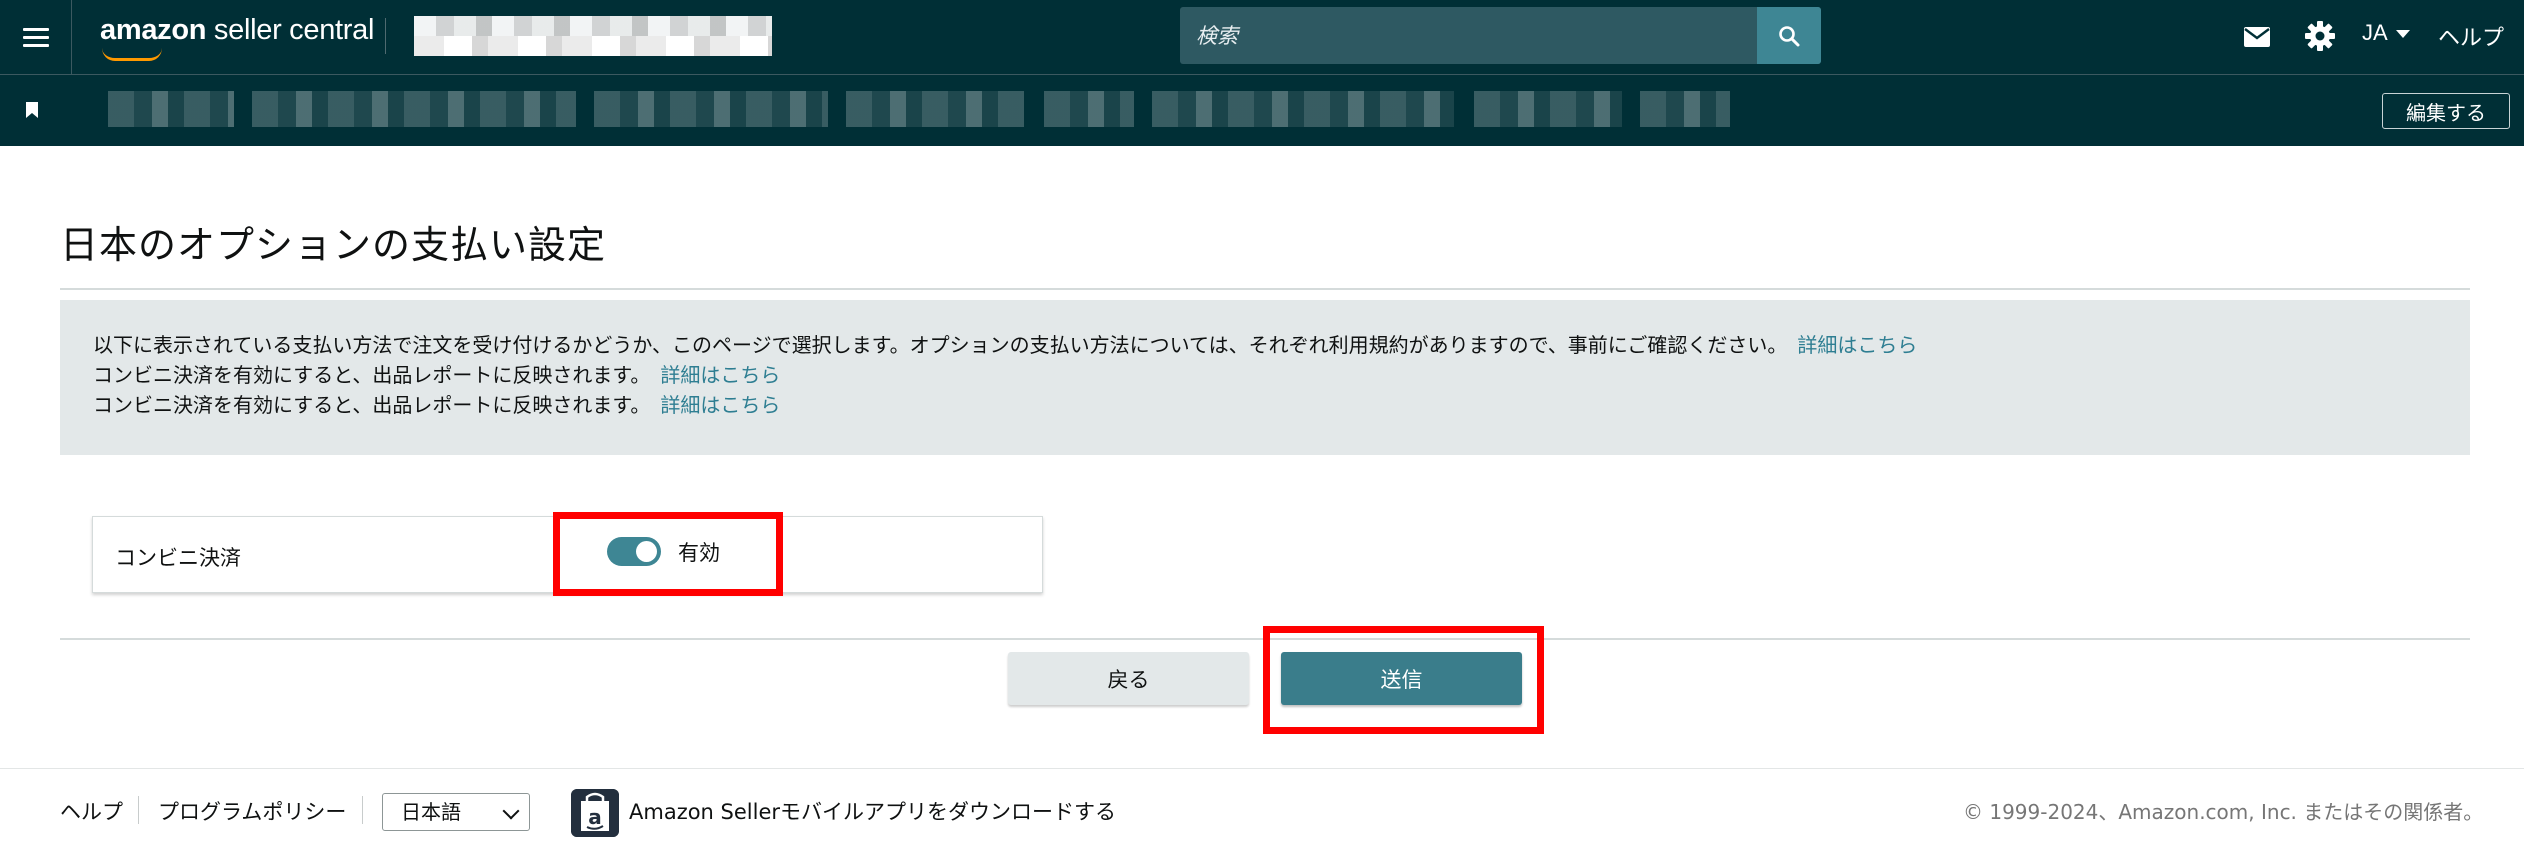 The image size is (2524, 851). I want to click on language-selector: JA, so click(2386, 33).